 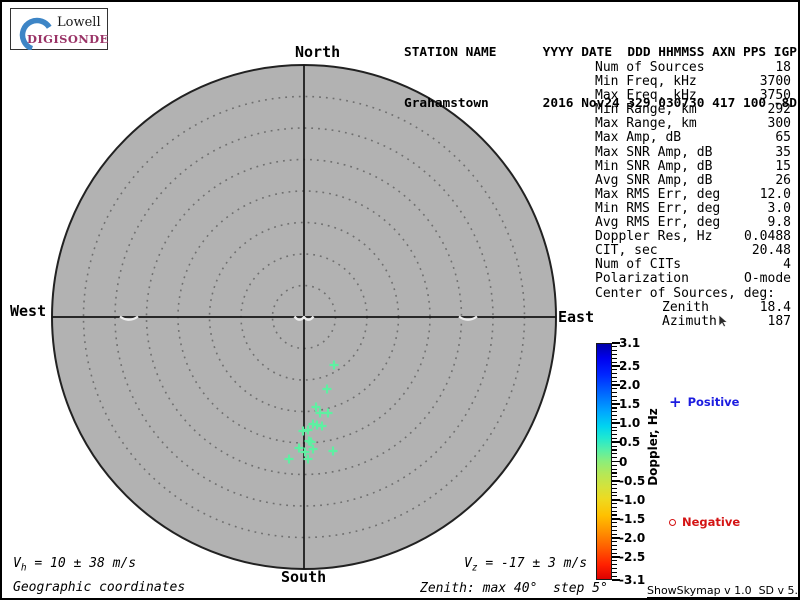 What do you see at coordinates (775, 96) in the screenshot?
I see `stats-value: 3750` at bounding box center [775, 96].